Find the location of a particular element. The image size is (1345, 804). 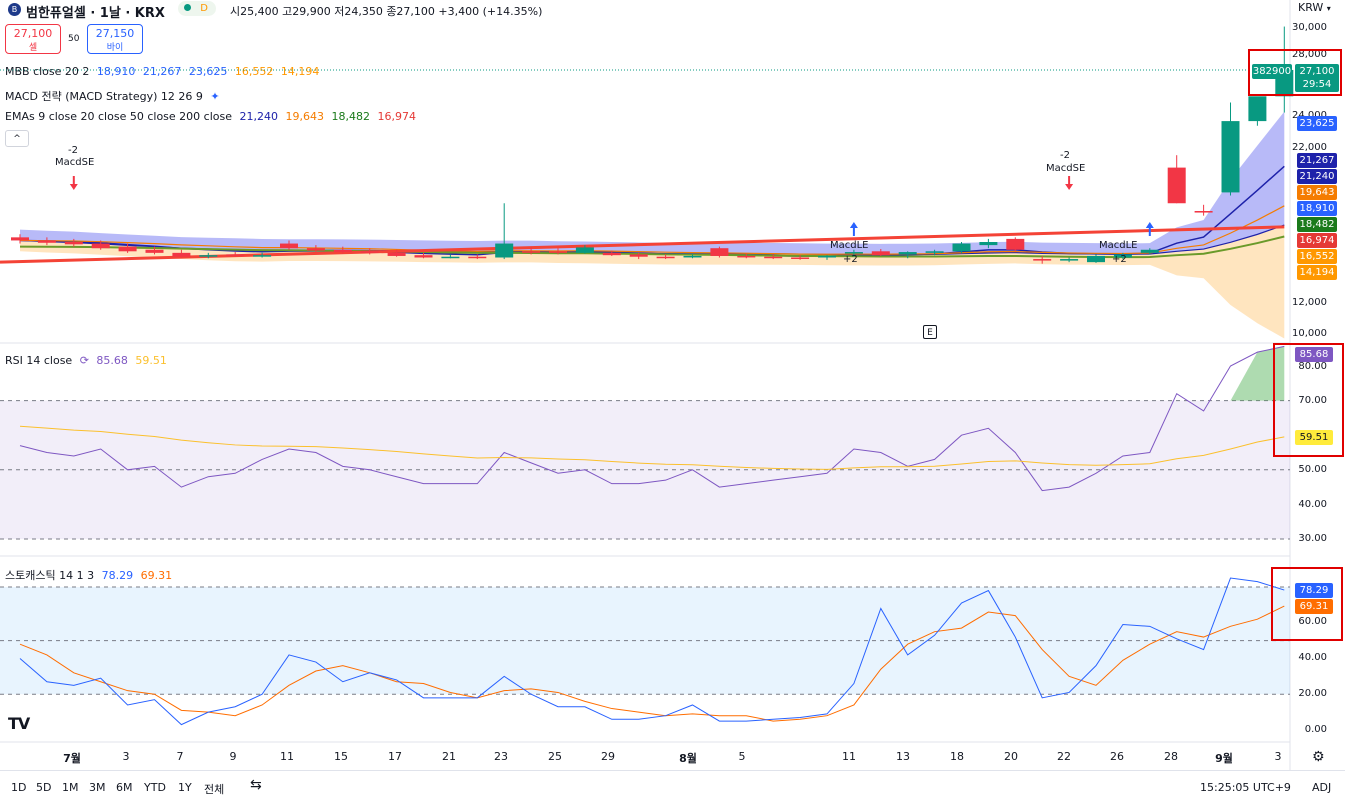

bollinger-lower-fill is located at coordinates (652, 282).